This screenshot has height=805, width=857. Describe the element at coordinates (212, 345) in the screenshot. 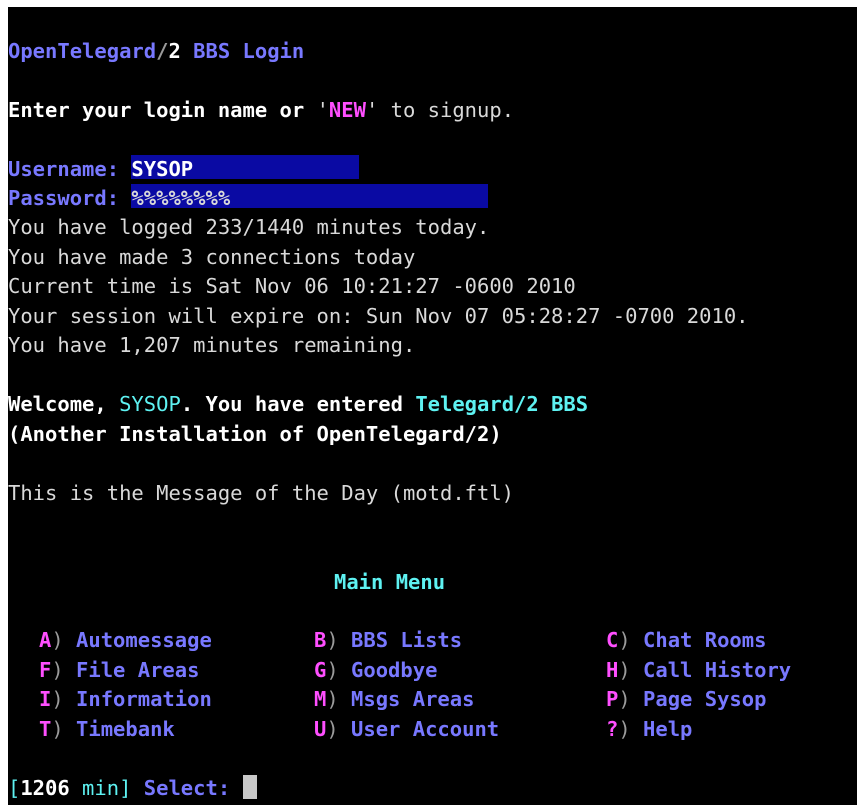

I see `minutes-remaining-text: You have 1,207 minutes remaining.` at that location.